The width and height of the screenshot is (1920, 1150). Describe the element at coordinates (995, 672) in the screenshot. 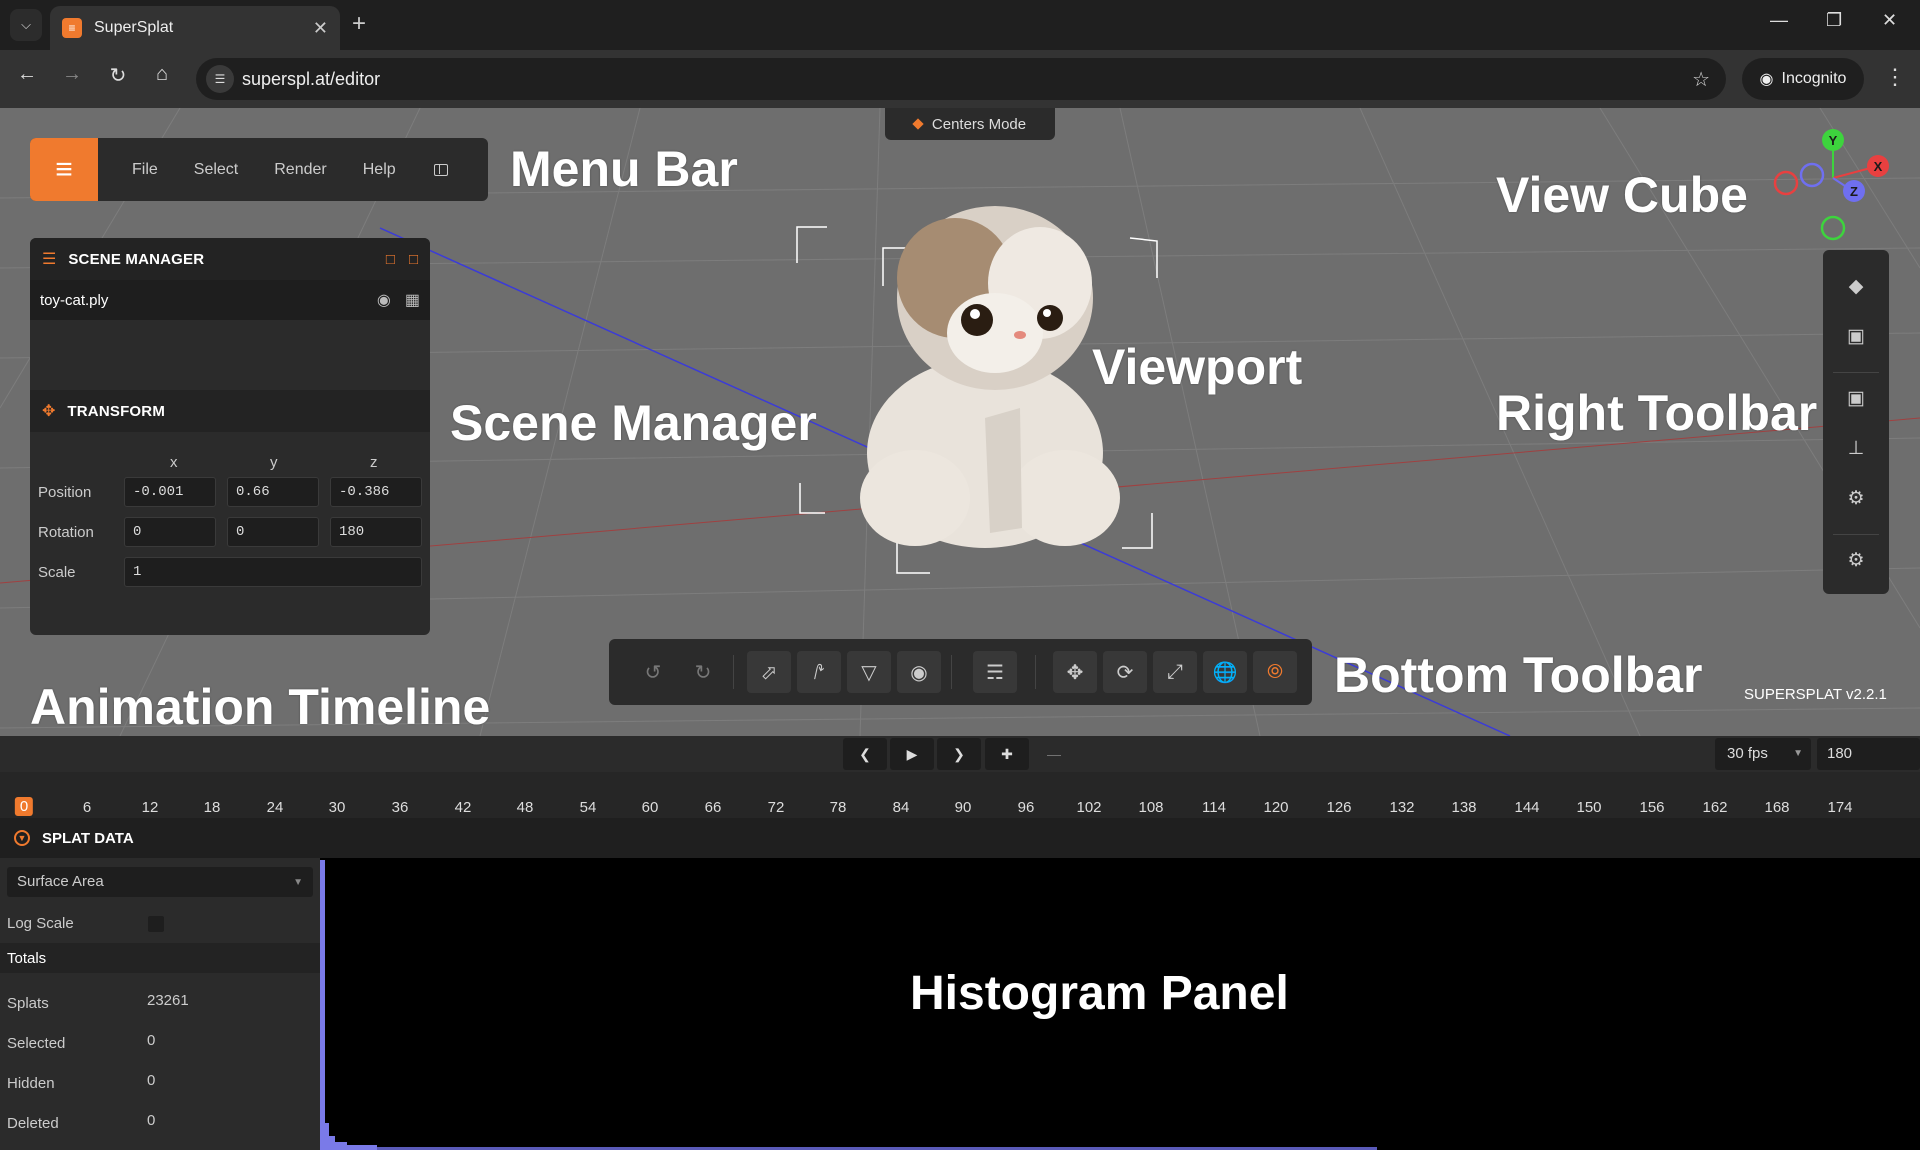

I see `sphere-select-icon: ☴` at that location.